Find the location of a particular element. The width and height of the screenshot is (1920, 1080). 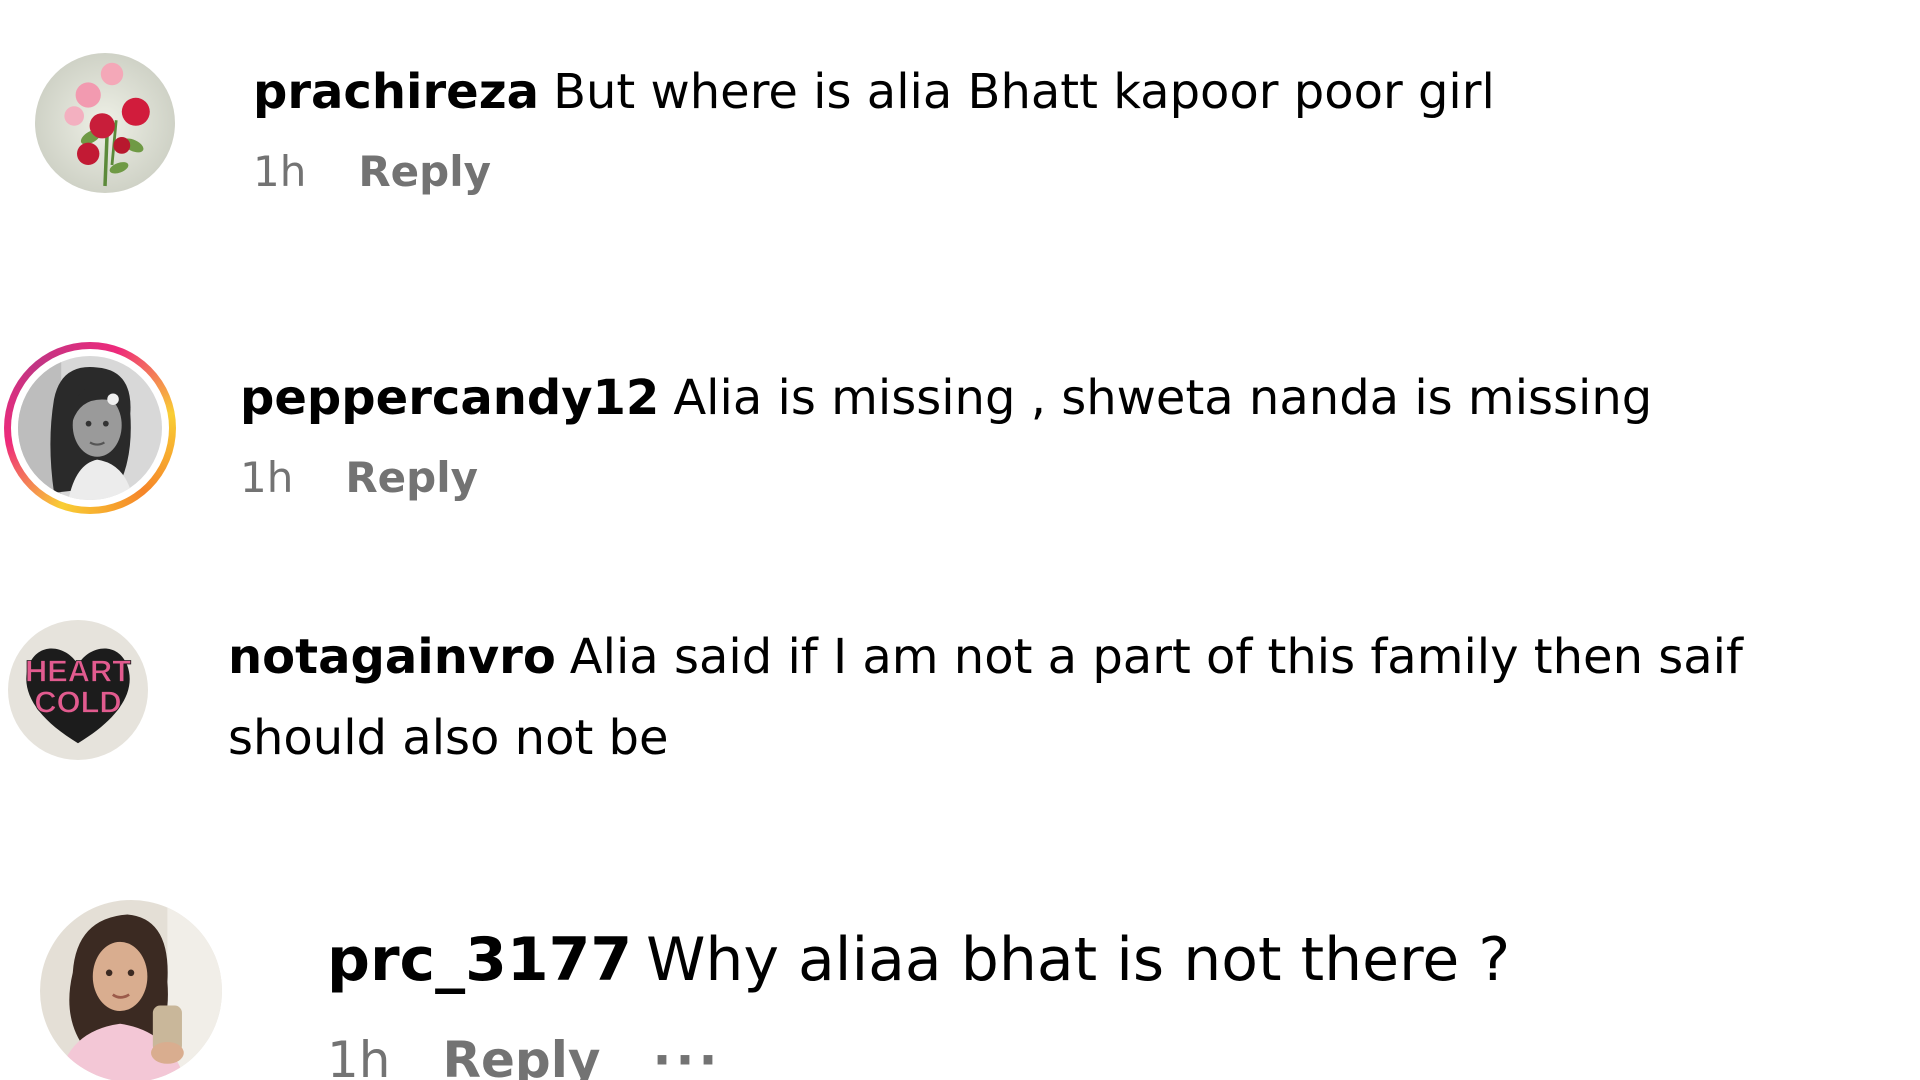

comment-username: prc_3177 is located at coordinates (479, 960).